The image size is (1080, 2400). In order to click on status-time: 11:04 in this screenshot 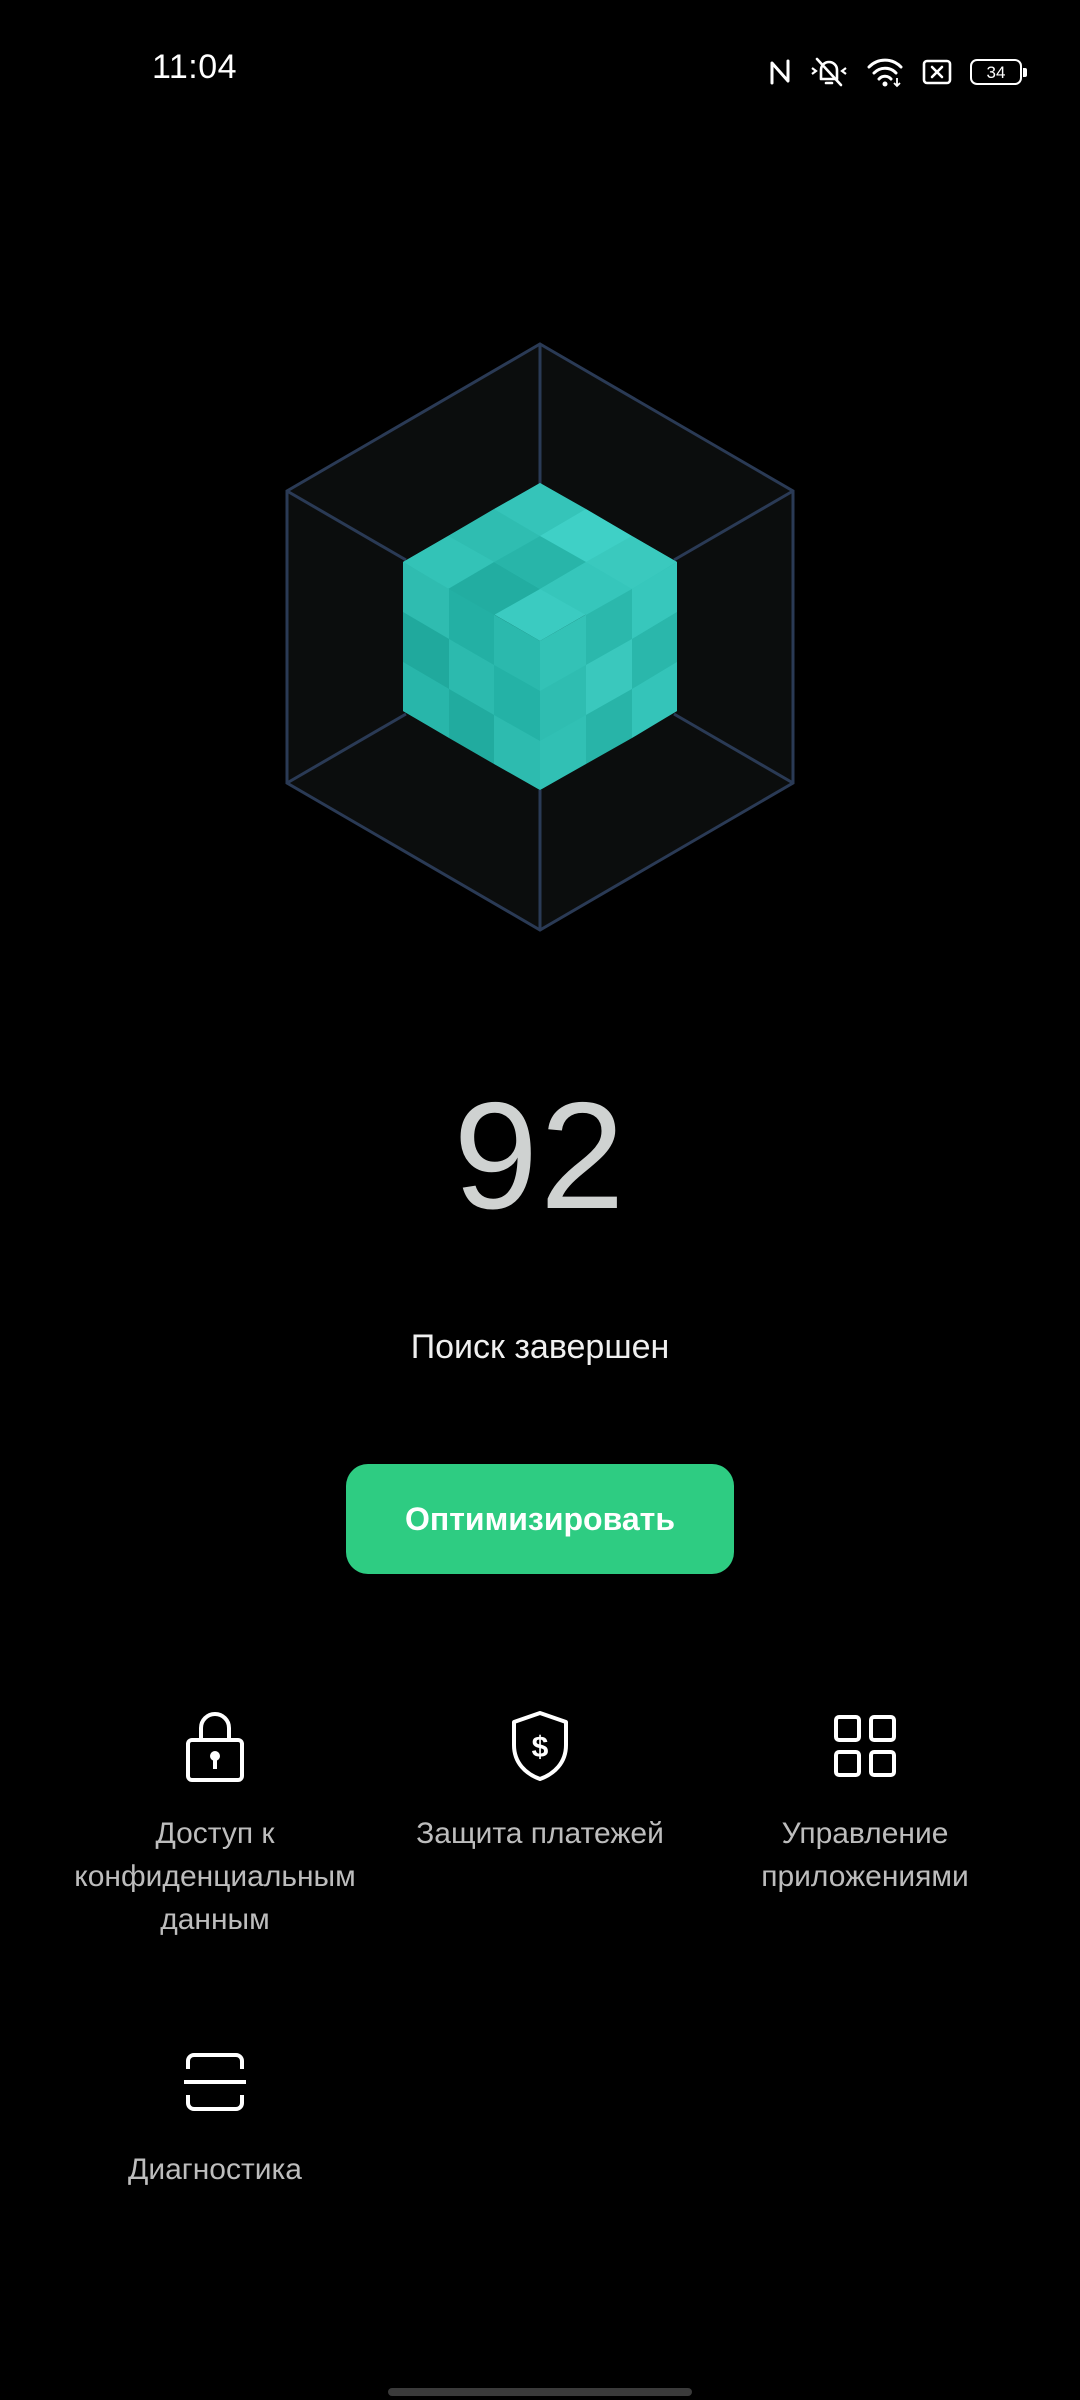, I will do `click(195, 67)`.